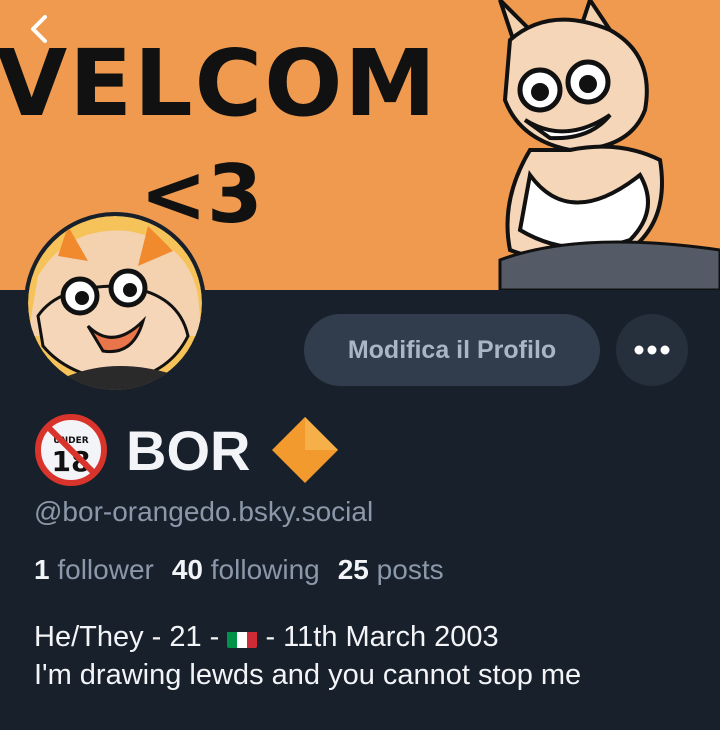 Image resolution: width=720 pixels, height=730 pixels. Describe the element at coordinates (378, 637) in the screenshot. I see `bio-line-1-end: - 11th March 2003` at that location.